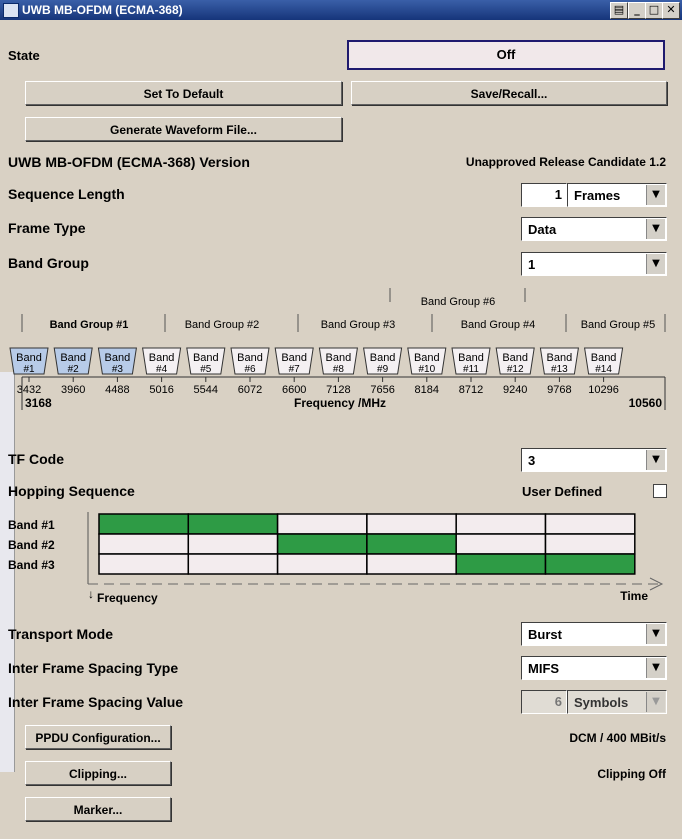 This screenshot has height=839, width=682. Describe the element at coordinates (604, 361) in the screenshot. I see `band-box: Band#14` at that location.